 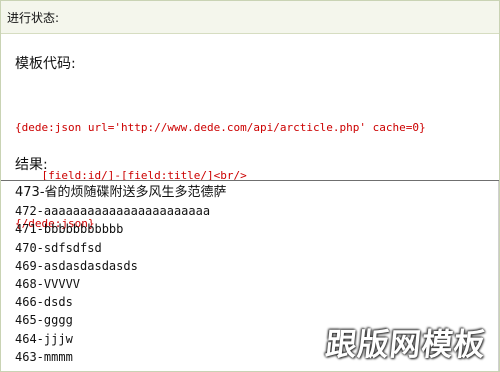 What do you see at coordinates (44, 320) in the screenshot?
I see `list-item: 465-gggg` at bounding box center [44, 320].